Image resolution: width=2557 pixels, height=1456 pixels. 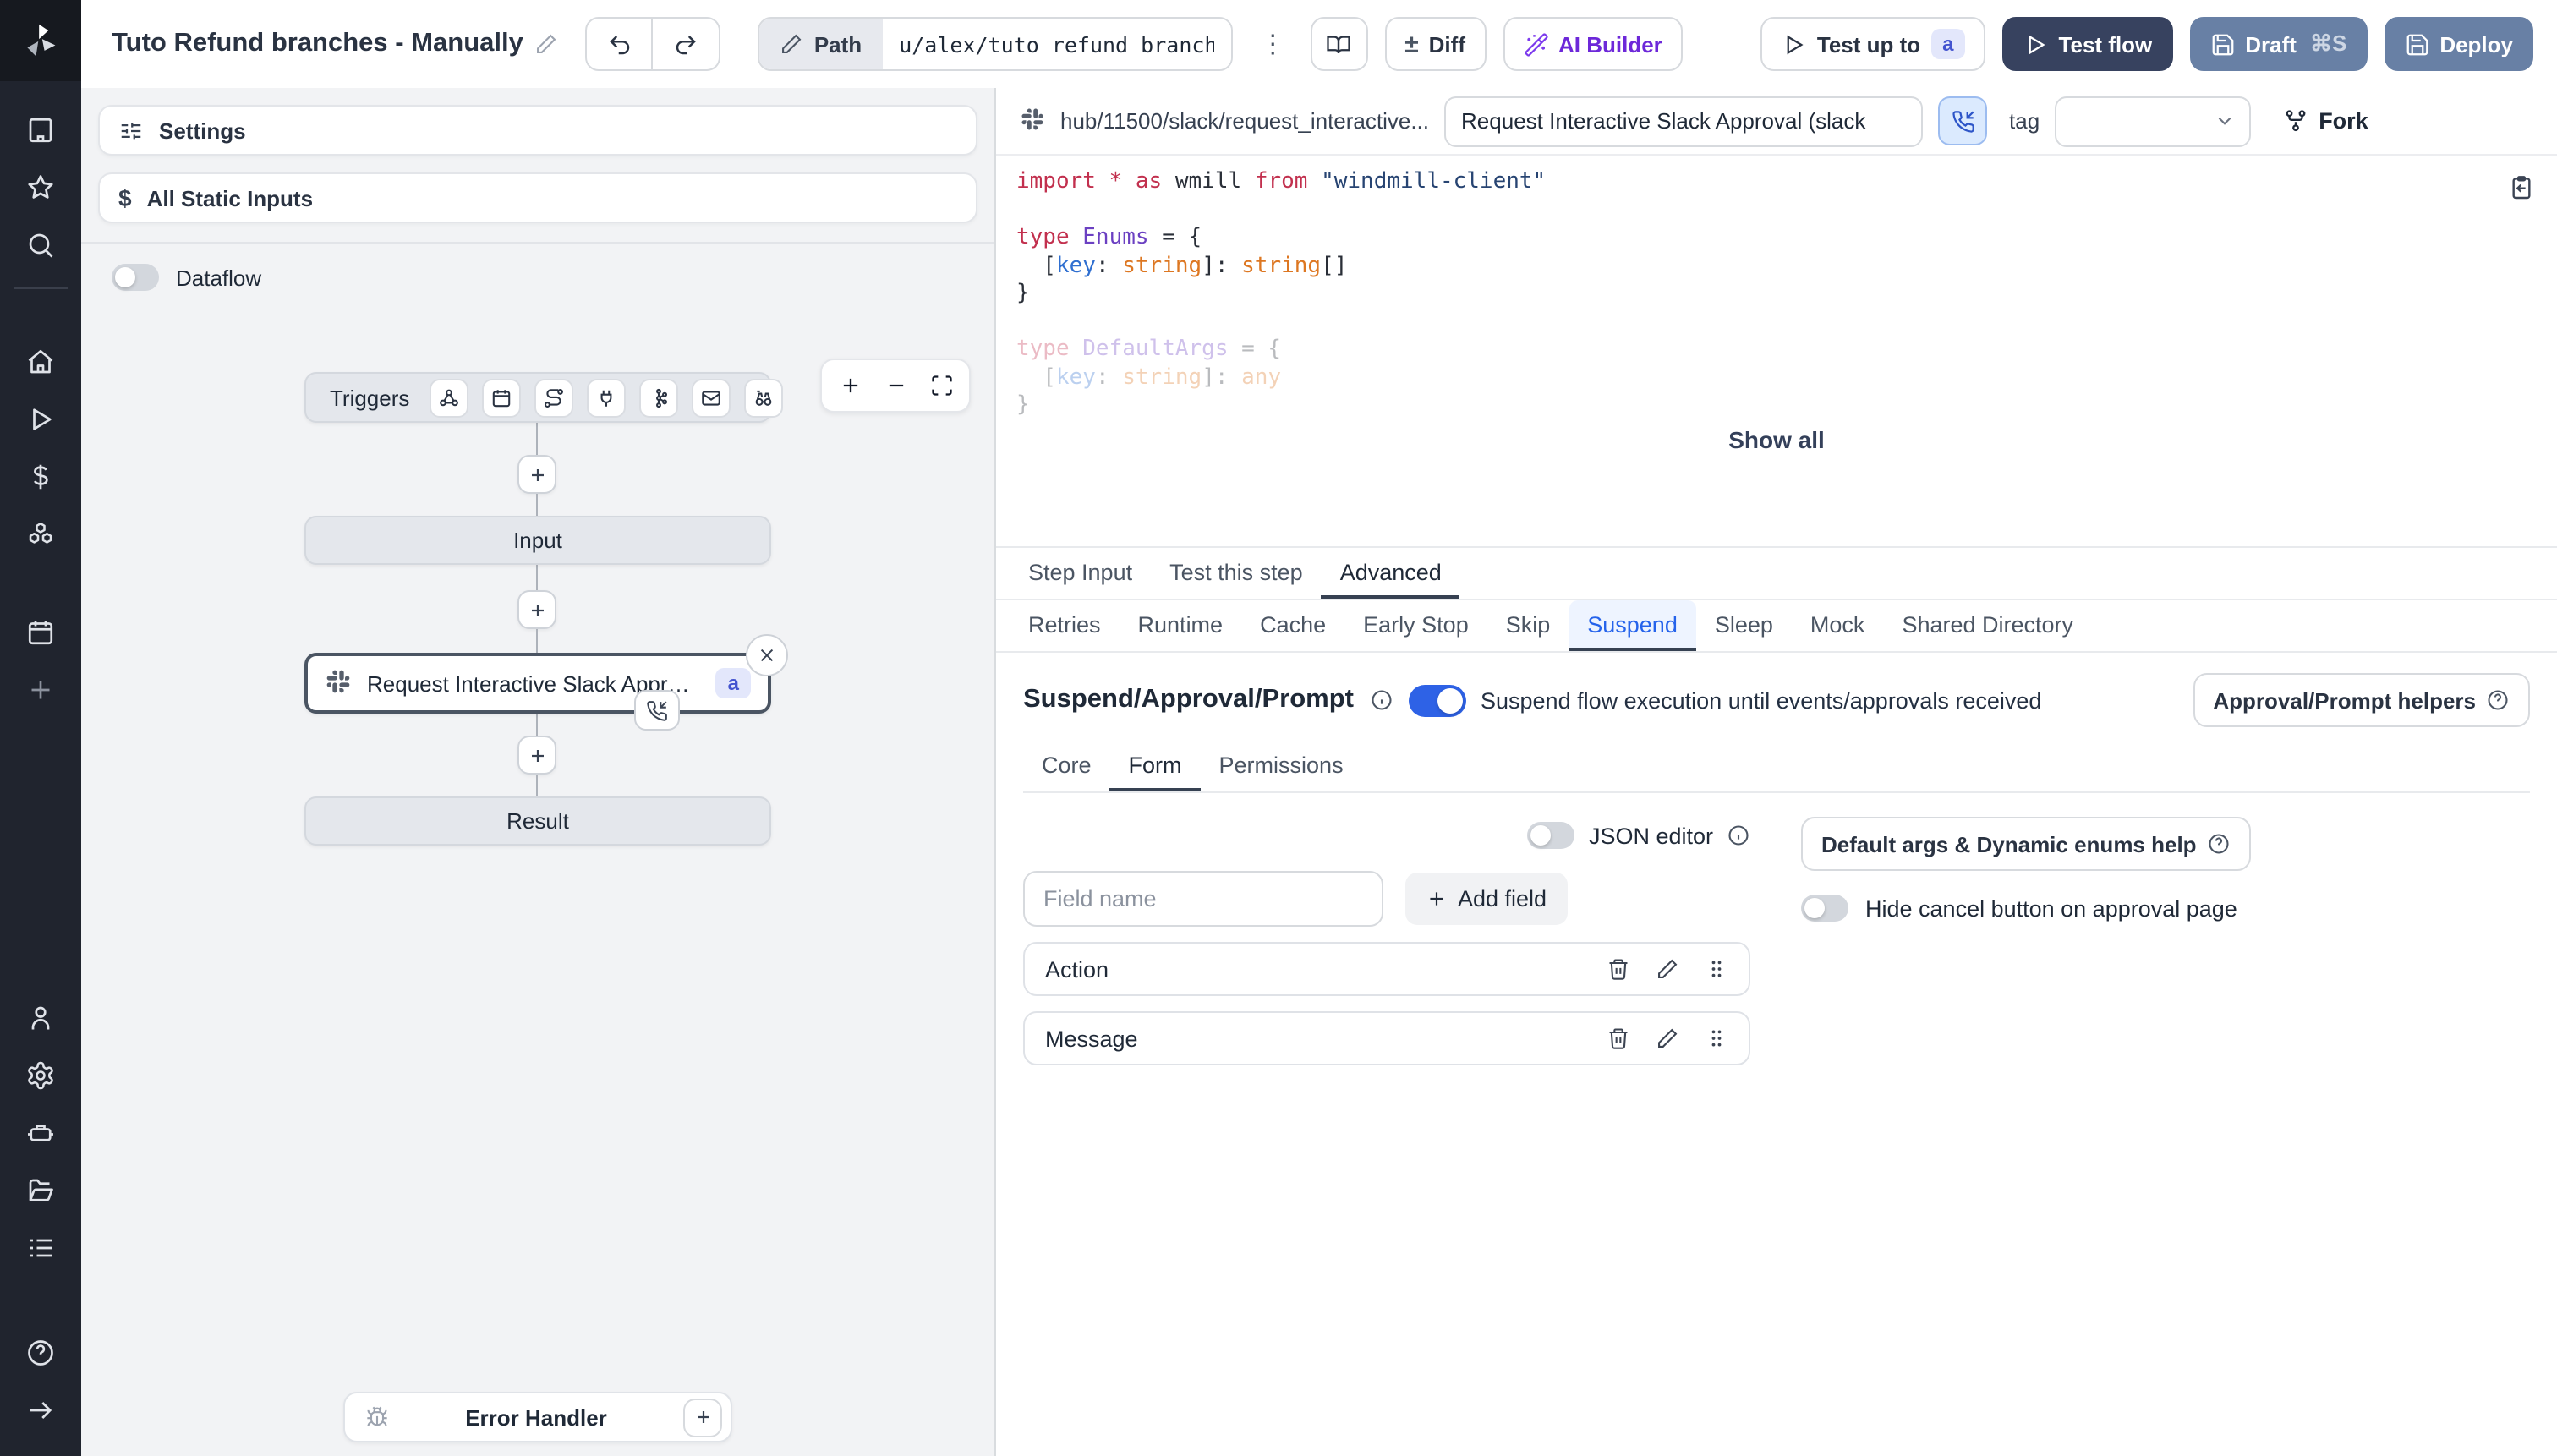 I want to click on tab-mock: Mock, so click(x=1838, y=625).